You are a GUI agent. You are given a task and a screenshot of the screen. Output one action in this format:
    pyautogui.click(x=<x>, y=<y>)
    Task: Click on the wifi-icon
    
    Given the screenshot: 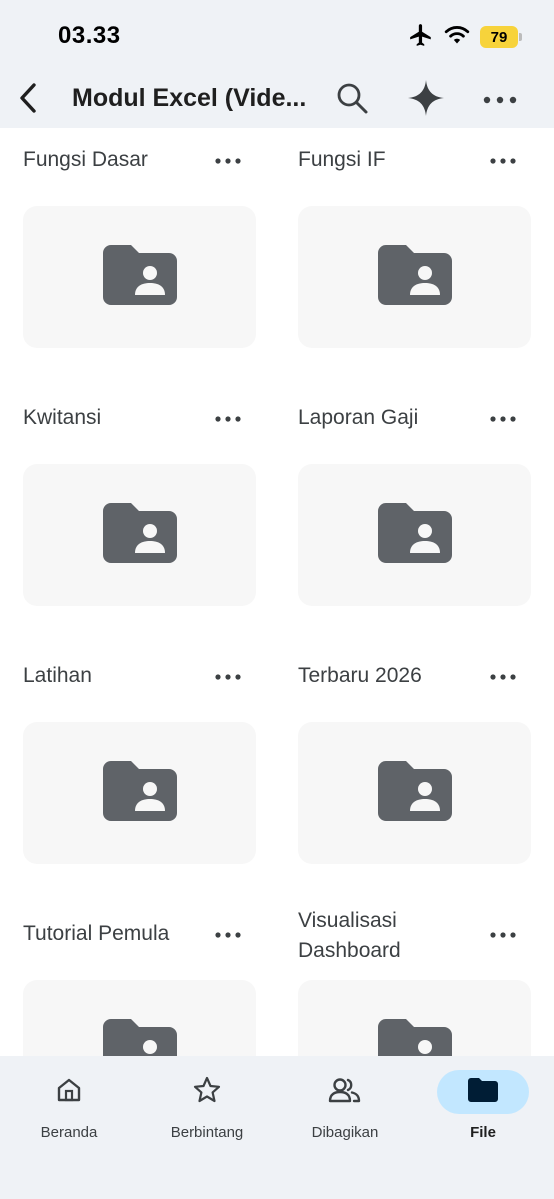 What is the action you would take?
    pyautogui.click(x=457, y=37)
    